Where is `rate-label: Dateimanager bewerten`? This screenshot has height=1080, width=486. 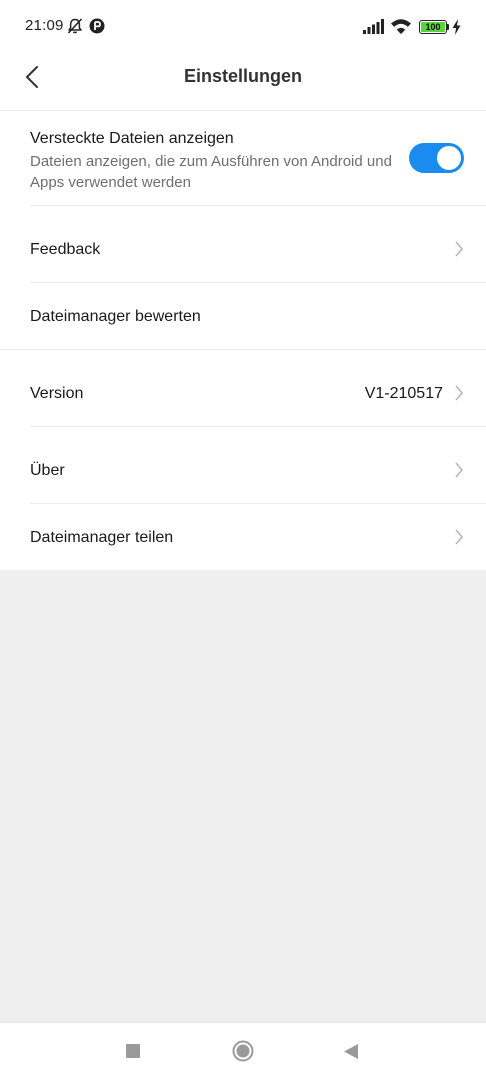
rate-label: Dateimanager bewerten is located at coordinates (115, 316).